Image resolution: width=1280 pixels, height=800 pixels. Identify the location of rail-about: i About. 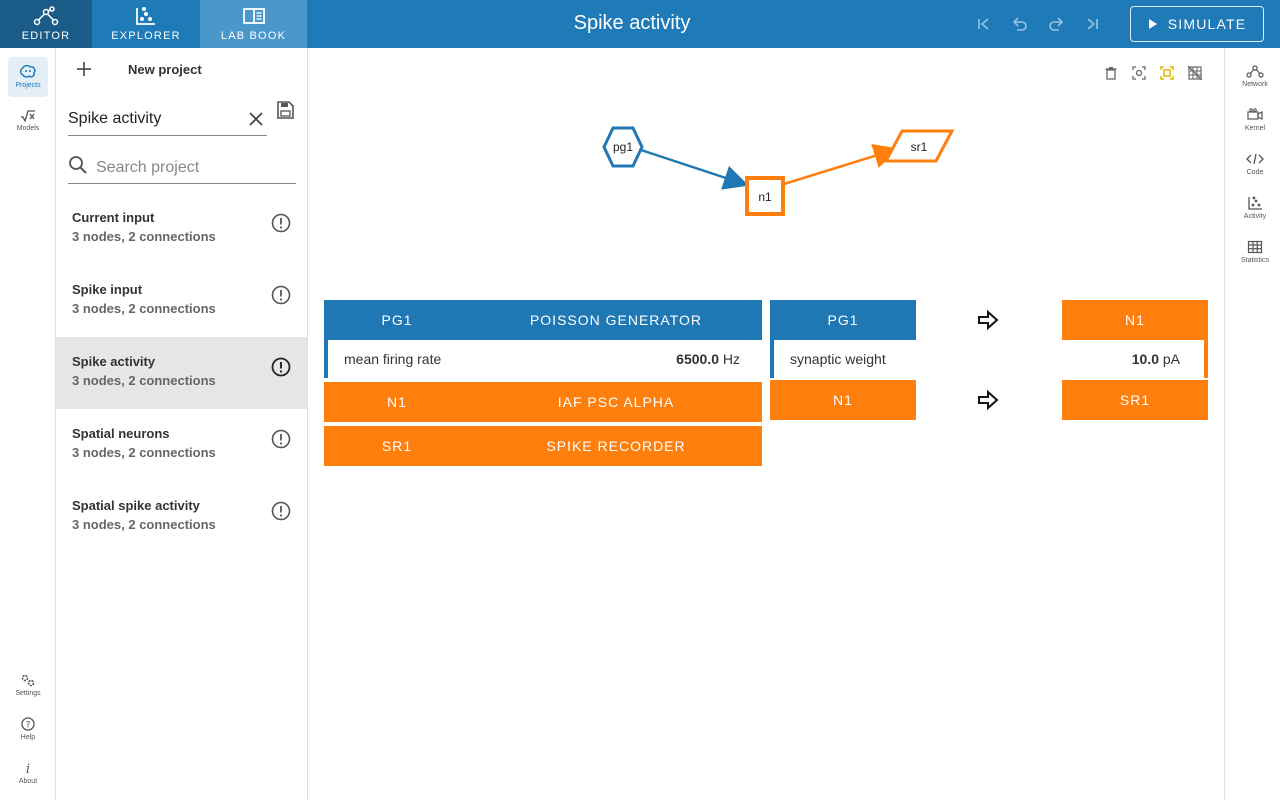
(28, 773).